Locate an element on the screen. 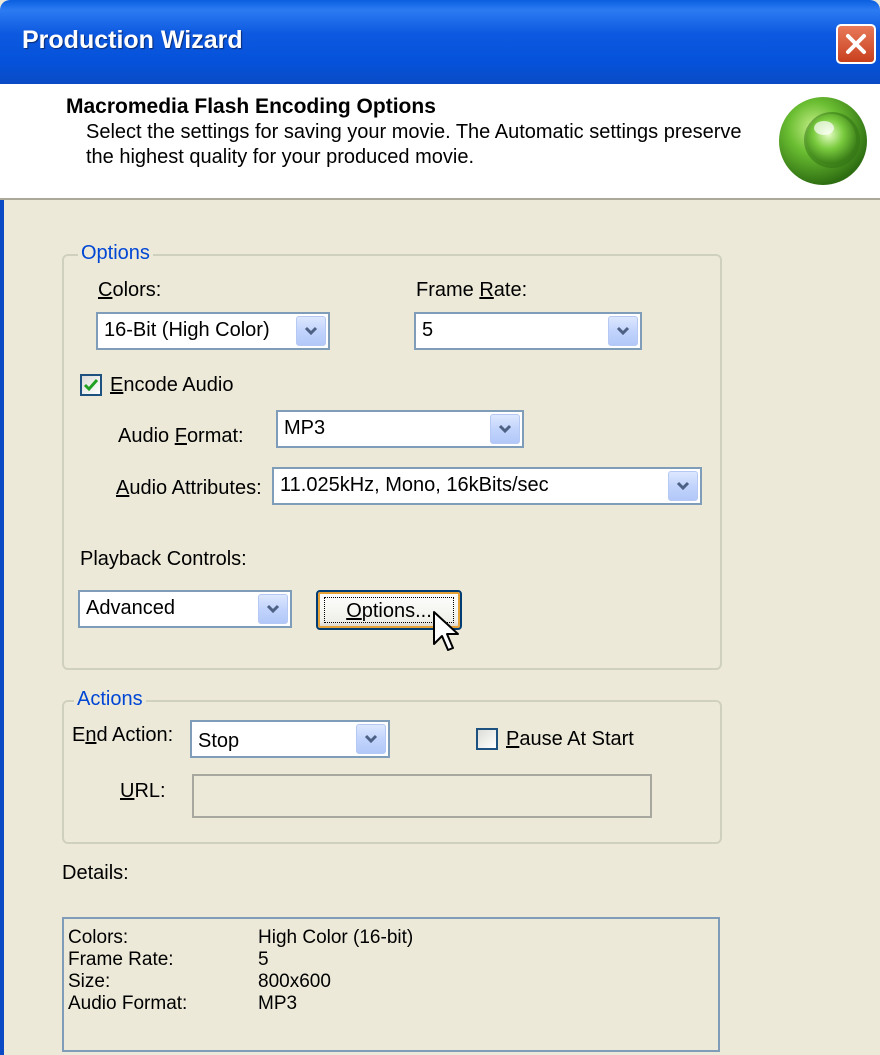 This screenshot has height=1055, width=880. details-row-key: Colors: is located at coordinates (98, 937).